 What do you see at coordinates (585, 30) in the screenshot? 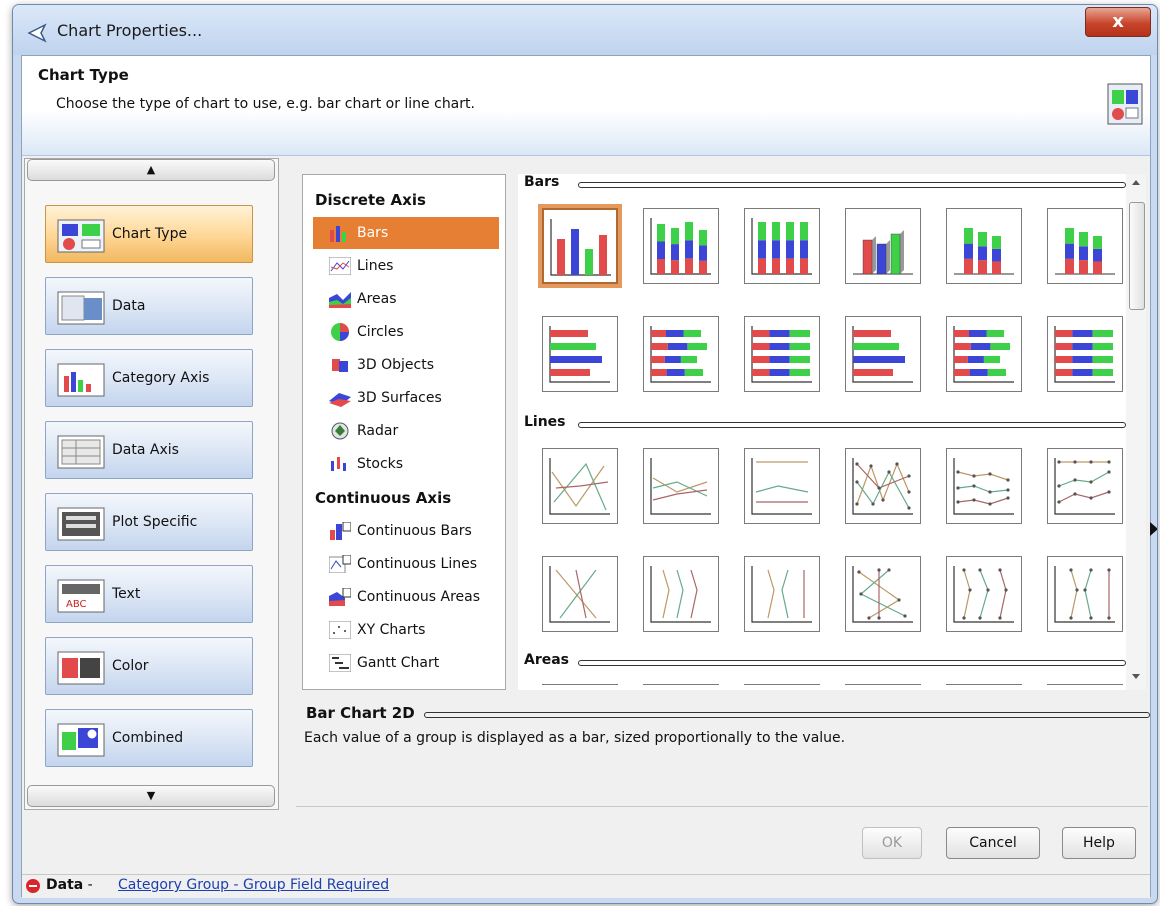
I see `title-bar: Chart Properties... x` at bounding box center [585, 30].